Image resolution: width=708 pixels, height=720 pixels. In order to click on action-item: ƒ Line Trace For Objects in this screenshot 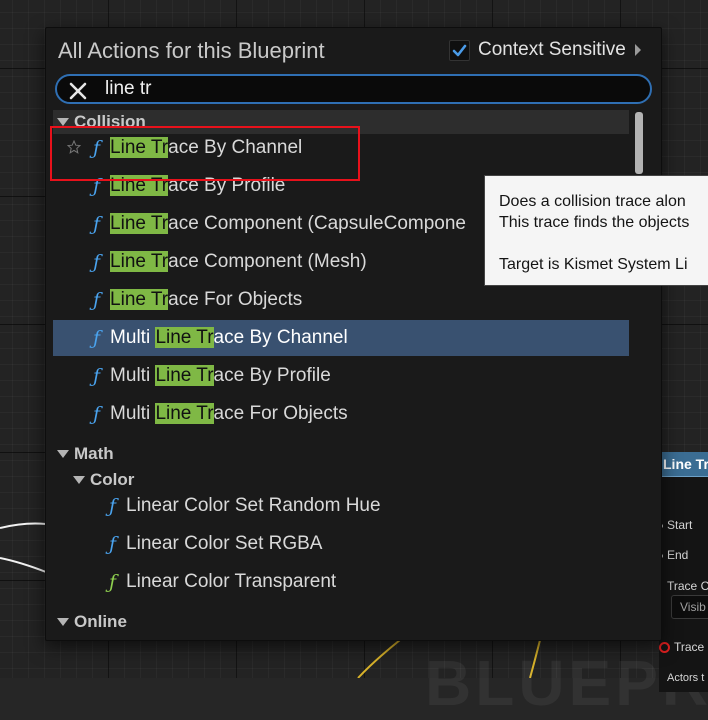, I will do `click(341, 300)`.